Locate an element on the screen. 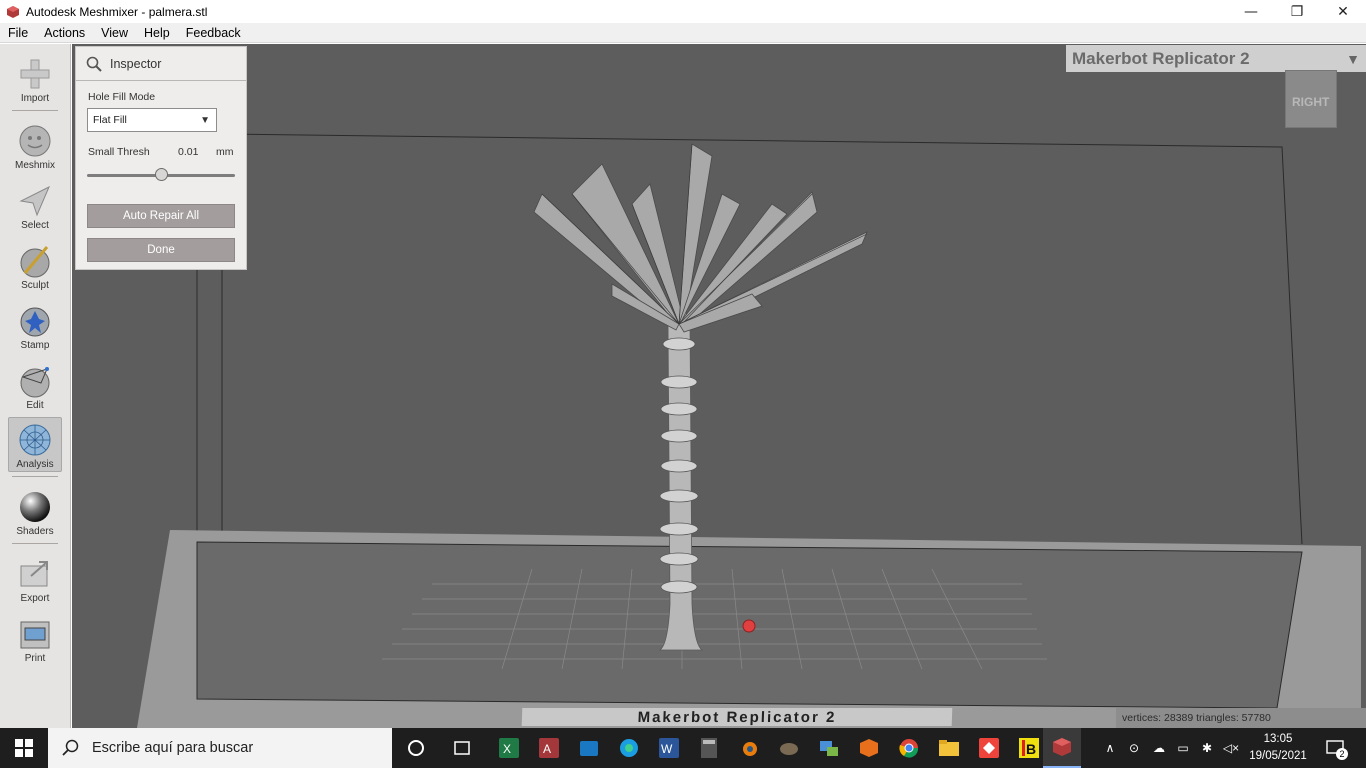 The height and width of the screenshot is (768, 1366). bitdefender-icon: B is located at coordinates (1029, 748).